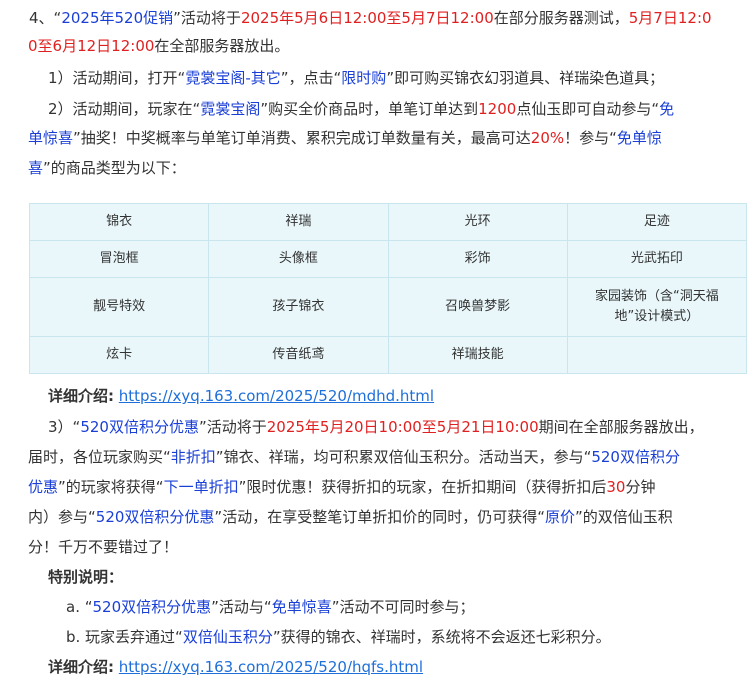 The width and height of the screenshot is (755, 682). I want to click on table-cell: 冒泡框, so click(119, 259).